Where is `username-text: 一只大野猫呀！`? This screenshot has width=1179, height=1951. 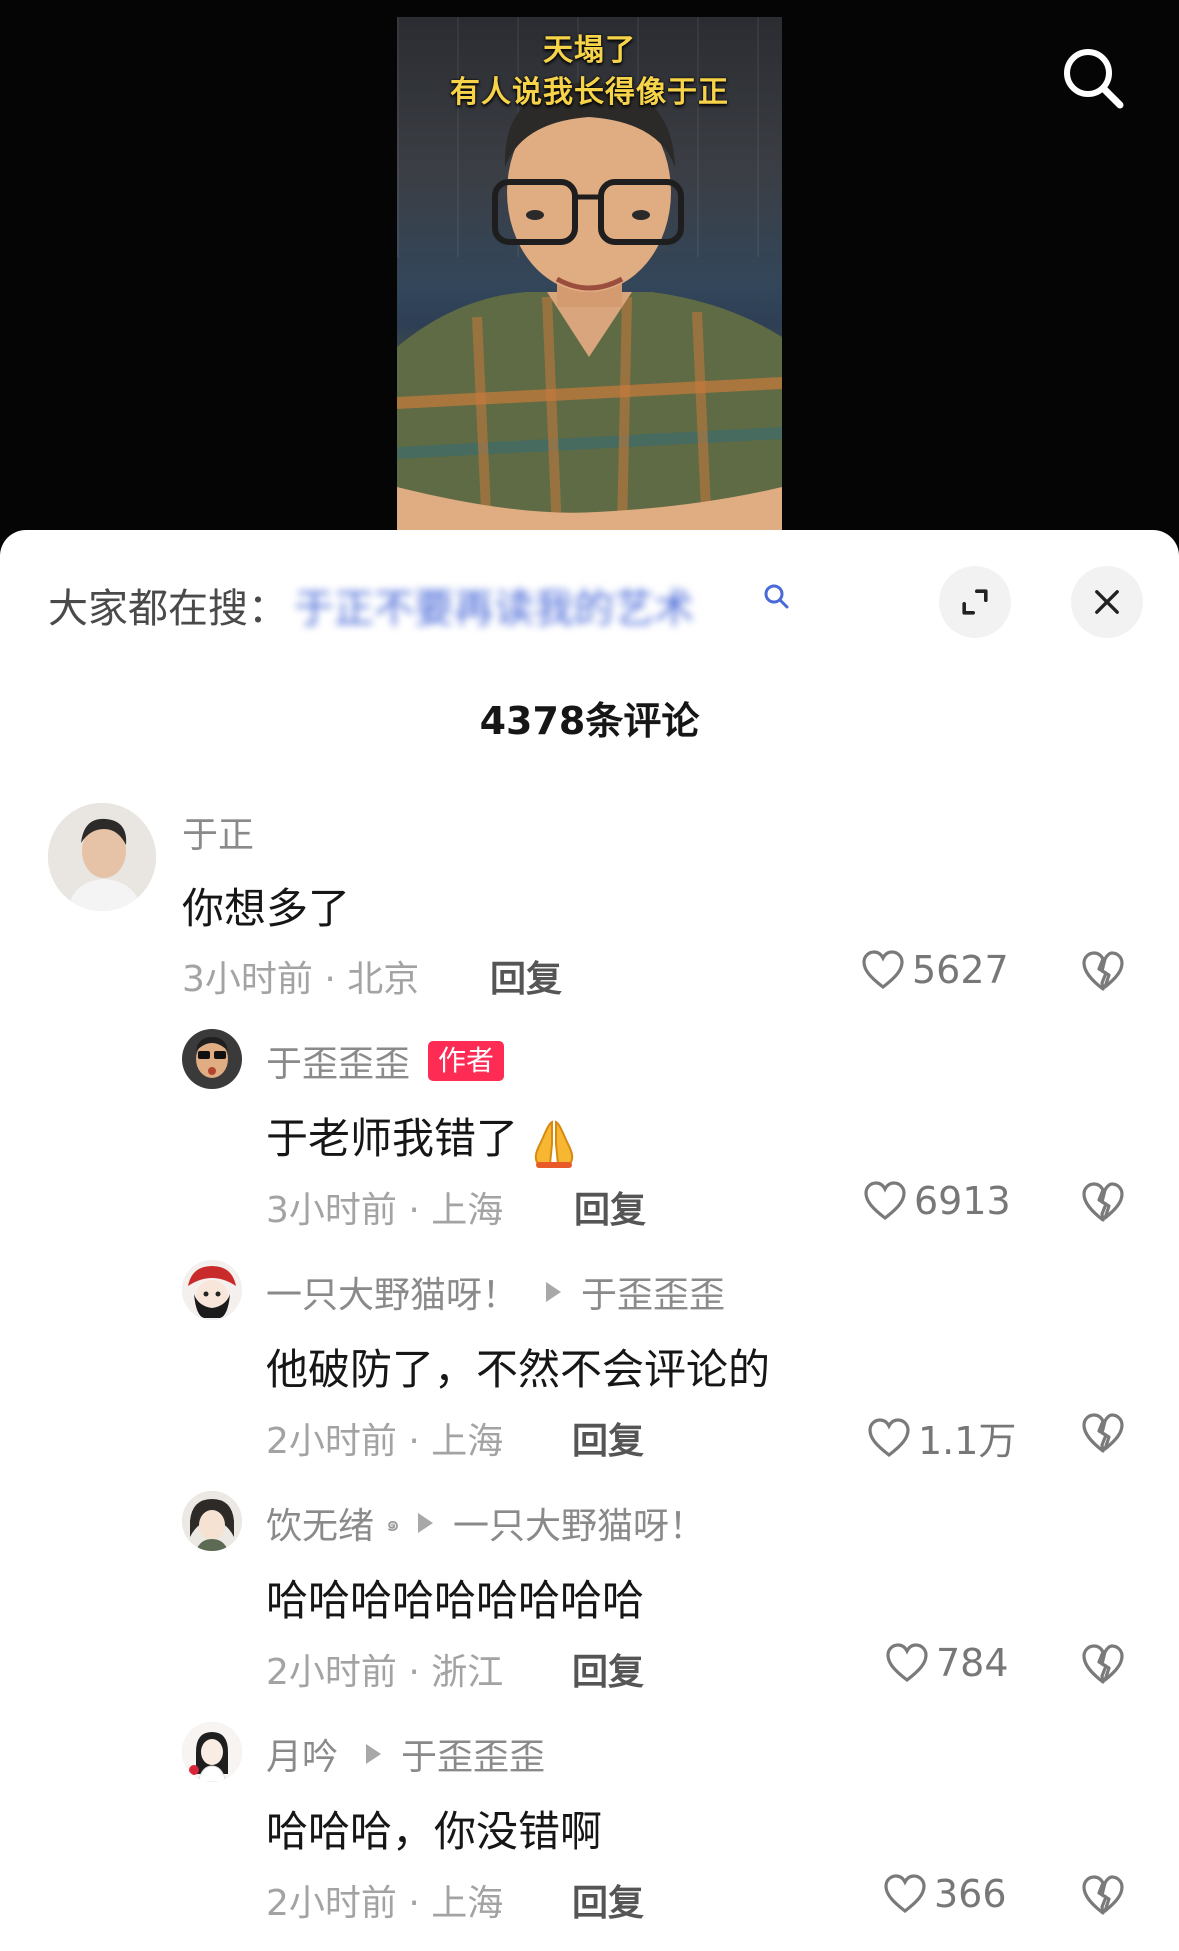 username-text: 一只大野猫呀！ is located at coordinates (392, 1292).